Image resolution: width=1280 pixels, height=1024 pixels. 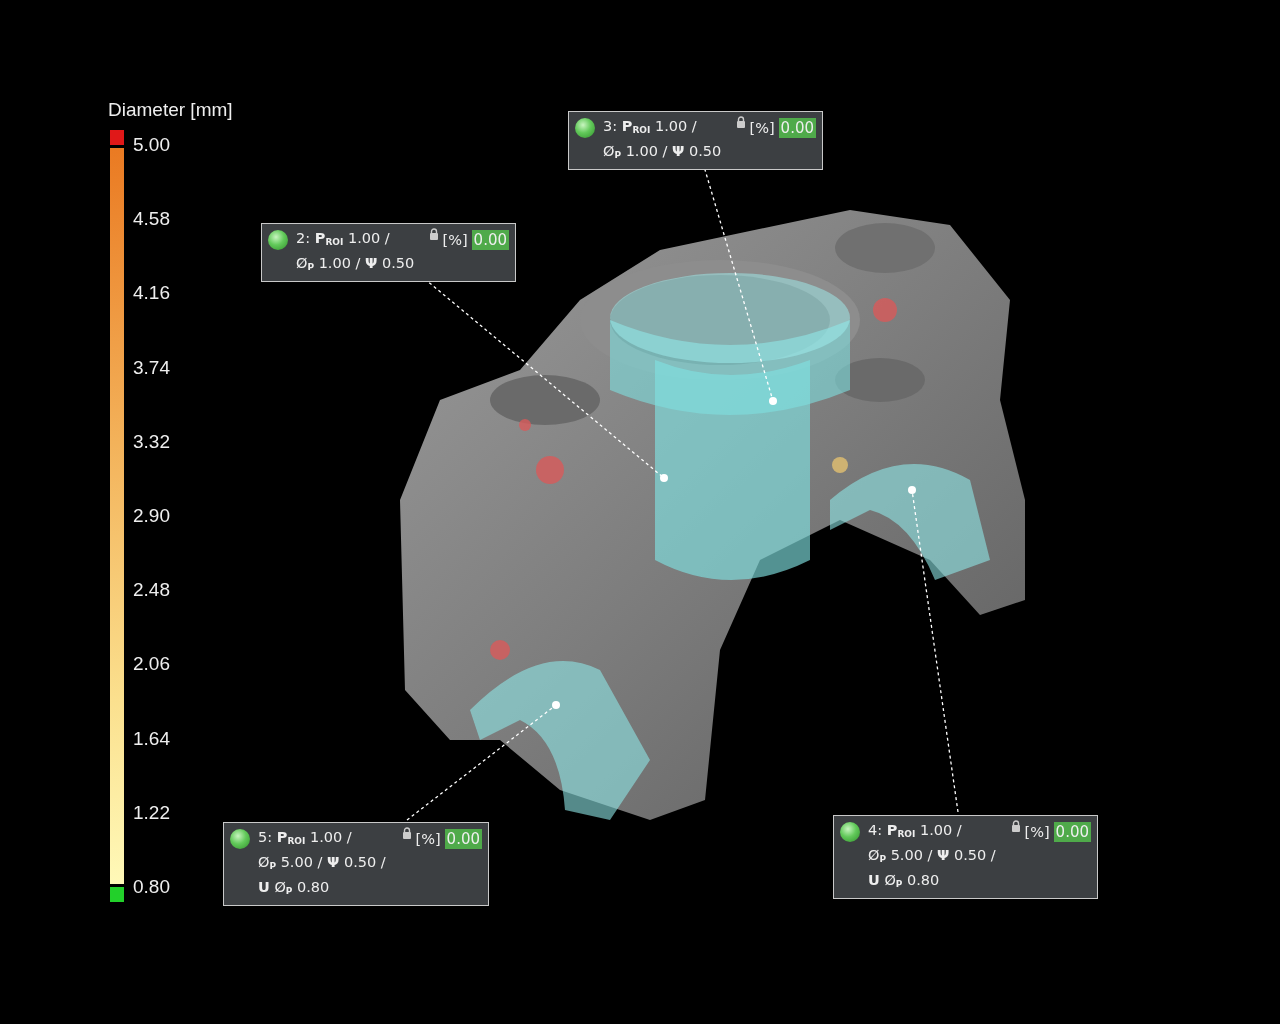 What do you see at coordinates (151, 145) in the screenshot?
I see `scale-label: 5.00` at bounding box center [151, 145].